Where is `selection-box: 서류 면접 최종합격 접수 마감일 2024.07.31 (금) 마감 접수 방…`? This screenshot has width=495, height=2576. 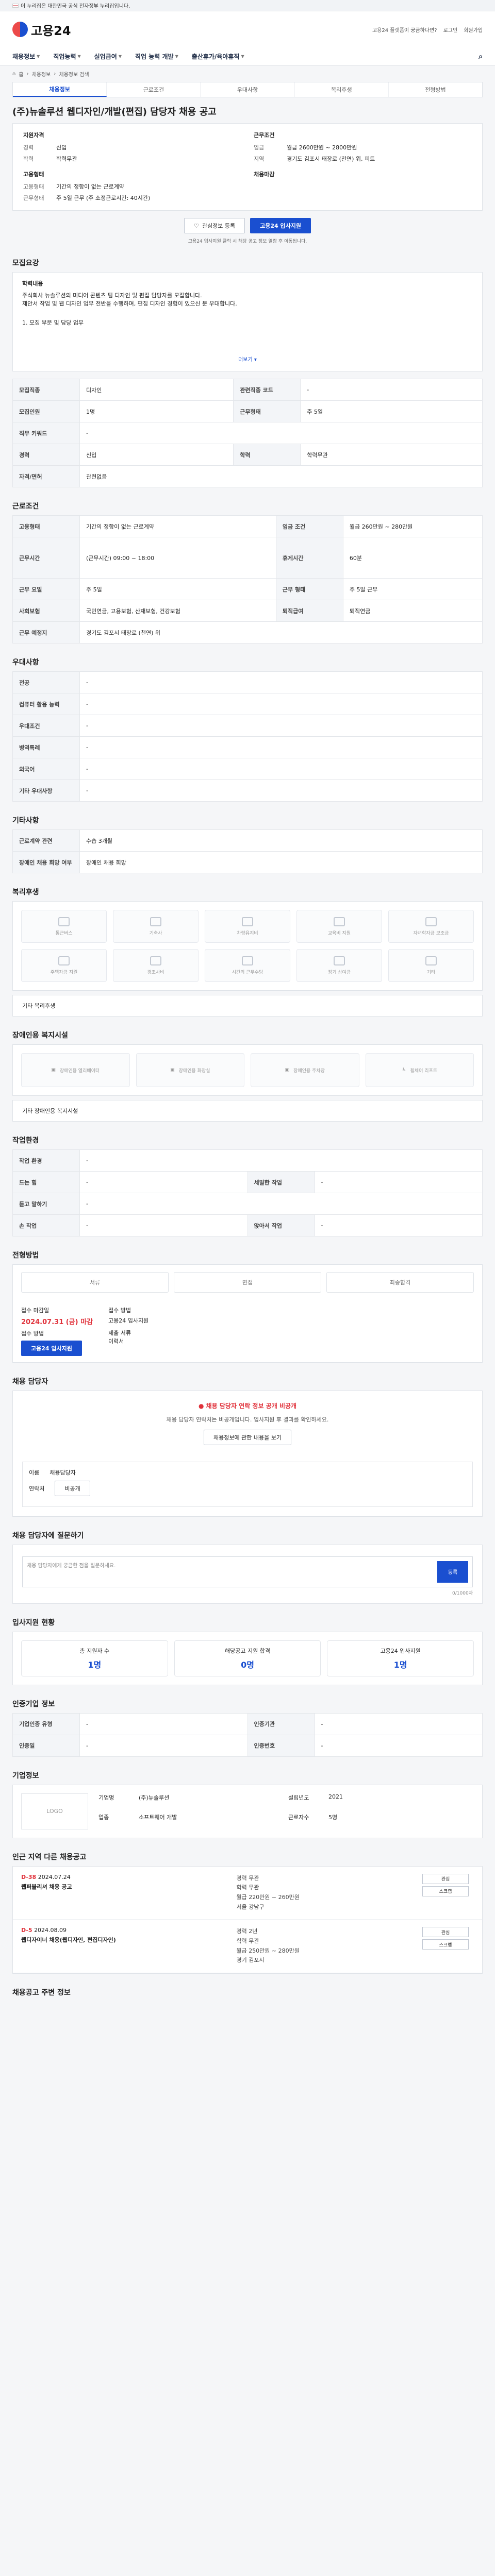 selection-box: 서류 면접 최종합격 접수 마감일 2024.07.31 (금) 마감 접수 방… is located at coordinates (247, 1313).